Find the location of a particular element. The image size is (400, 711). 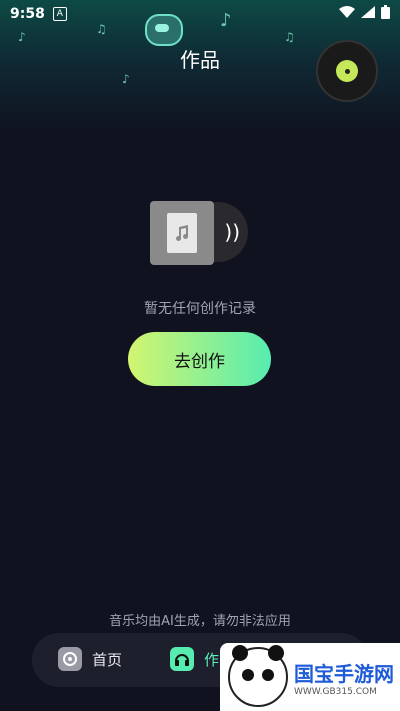

page-title: 作品 is located at coordinates (200, 60).